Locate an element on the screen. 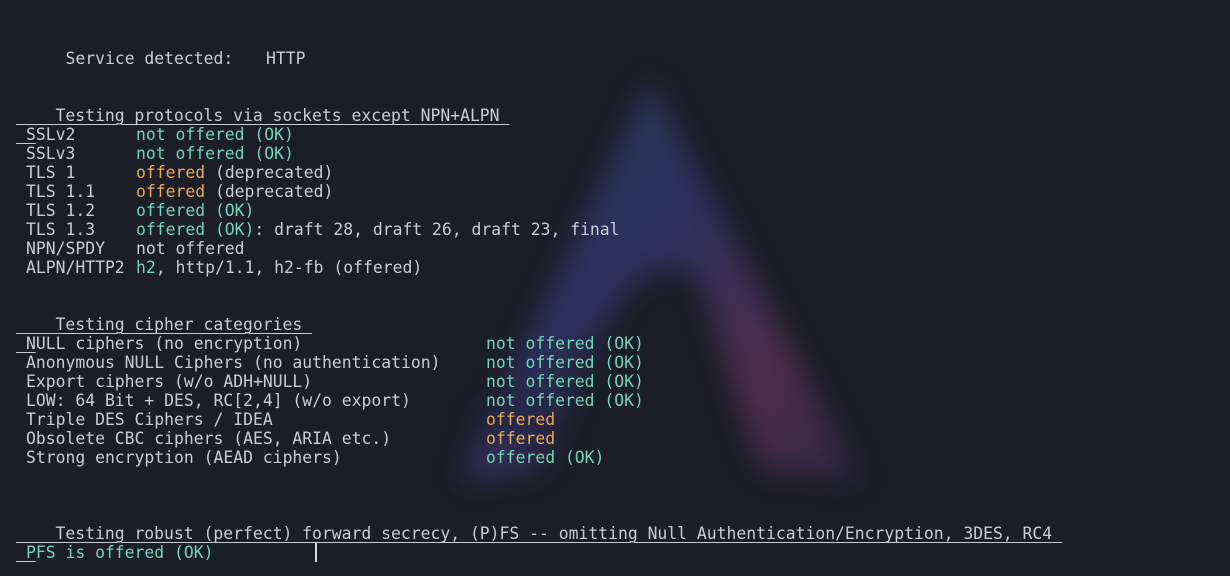  protocol-row: NPN/SPDY not offered is located at coordinates (135, 248).